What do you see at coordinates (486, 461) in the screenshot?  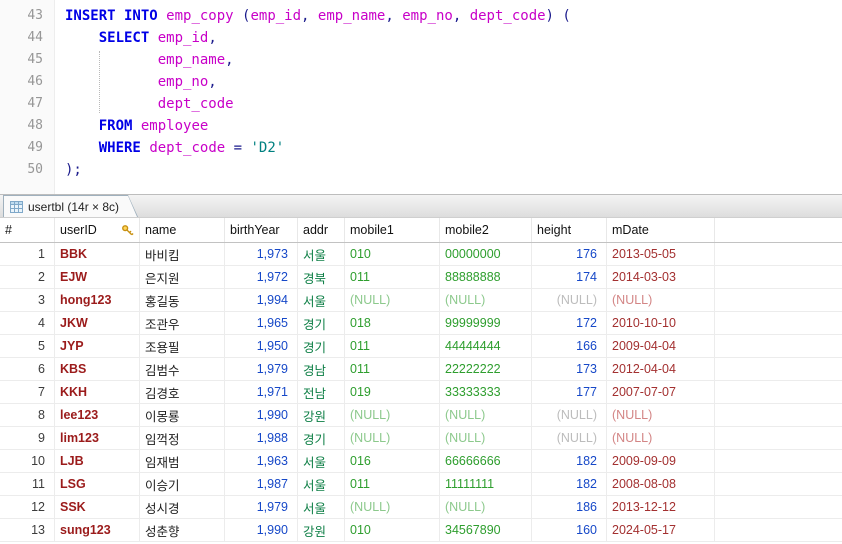 I see `cell-mobile2: 66666666` at bounding box center [486, 461].